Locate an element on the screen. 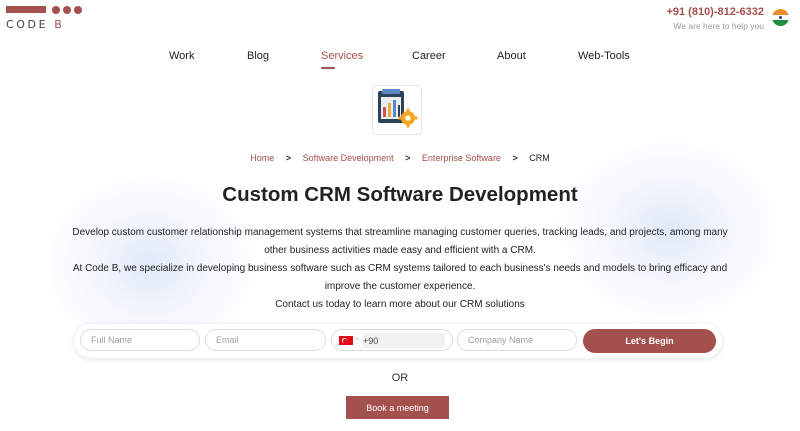 The width and height of the screenshot is (800, 431). breadcrumb-item-home: Home is located at coordinates (262, 158).